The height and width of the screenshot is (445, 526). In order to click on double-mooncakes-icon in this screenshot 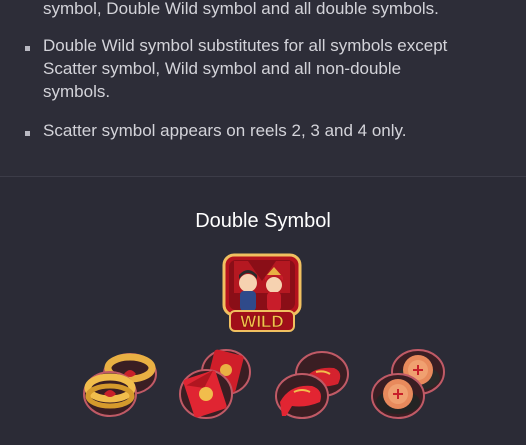, I will do `click(408, 384)`.